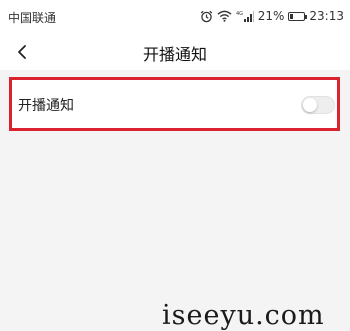 Image resolution: width=350 pixels, height=331 pixels. I want to click on battery-level, so click(292, 16).